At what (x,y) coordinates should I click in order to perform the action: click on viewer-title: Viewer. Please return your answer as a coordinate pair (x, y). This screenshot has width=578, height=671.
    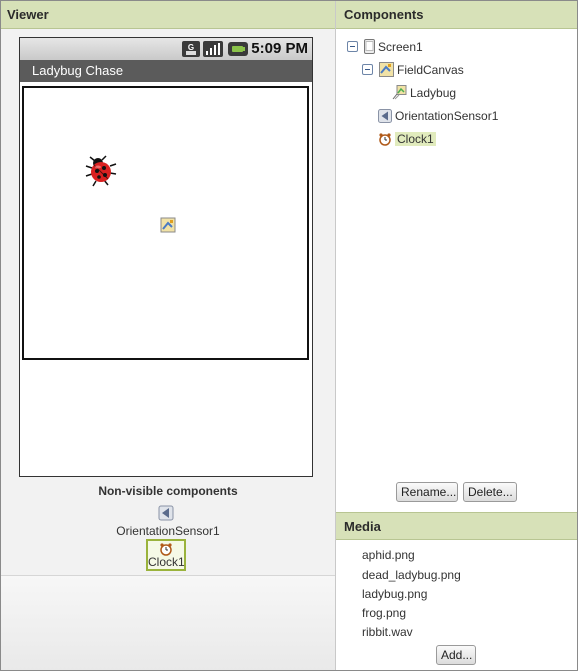
    Looking at the image, I should click on (28, 14).